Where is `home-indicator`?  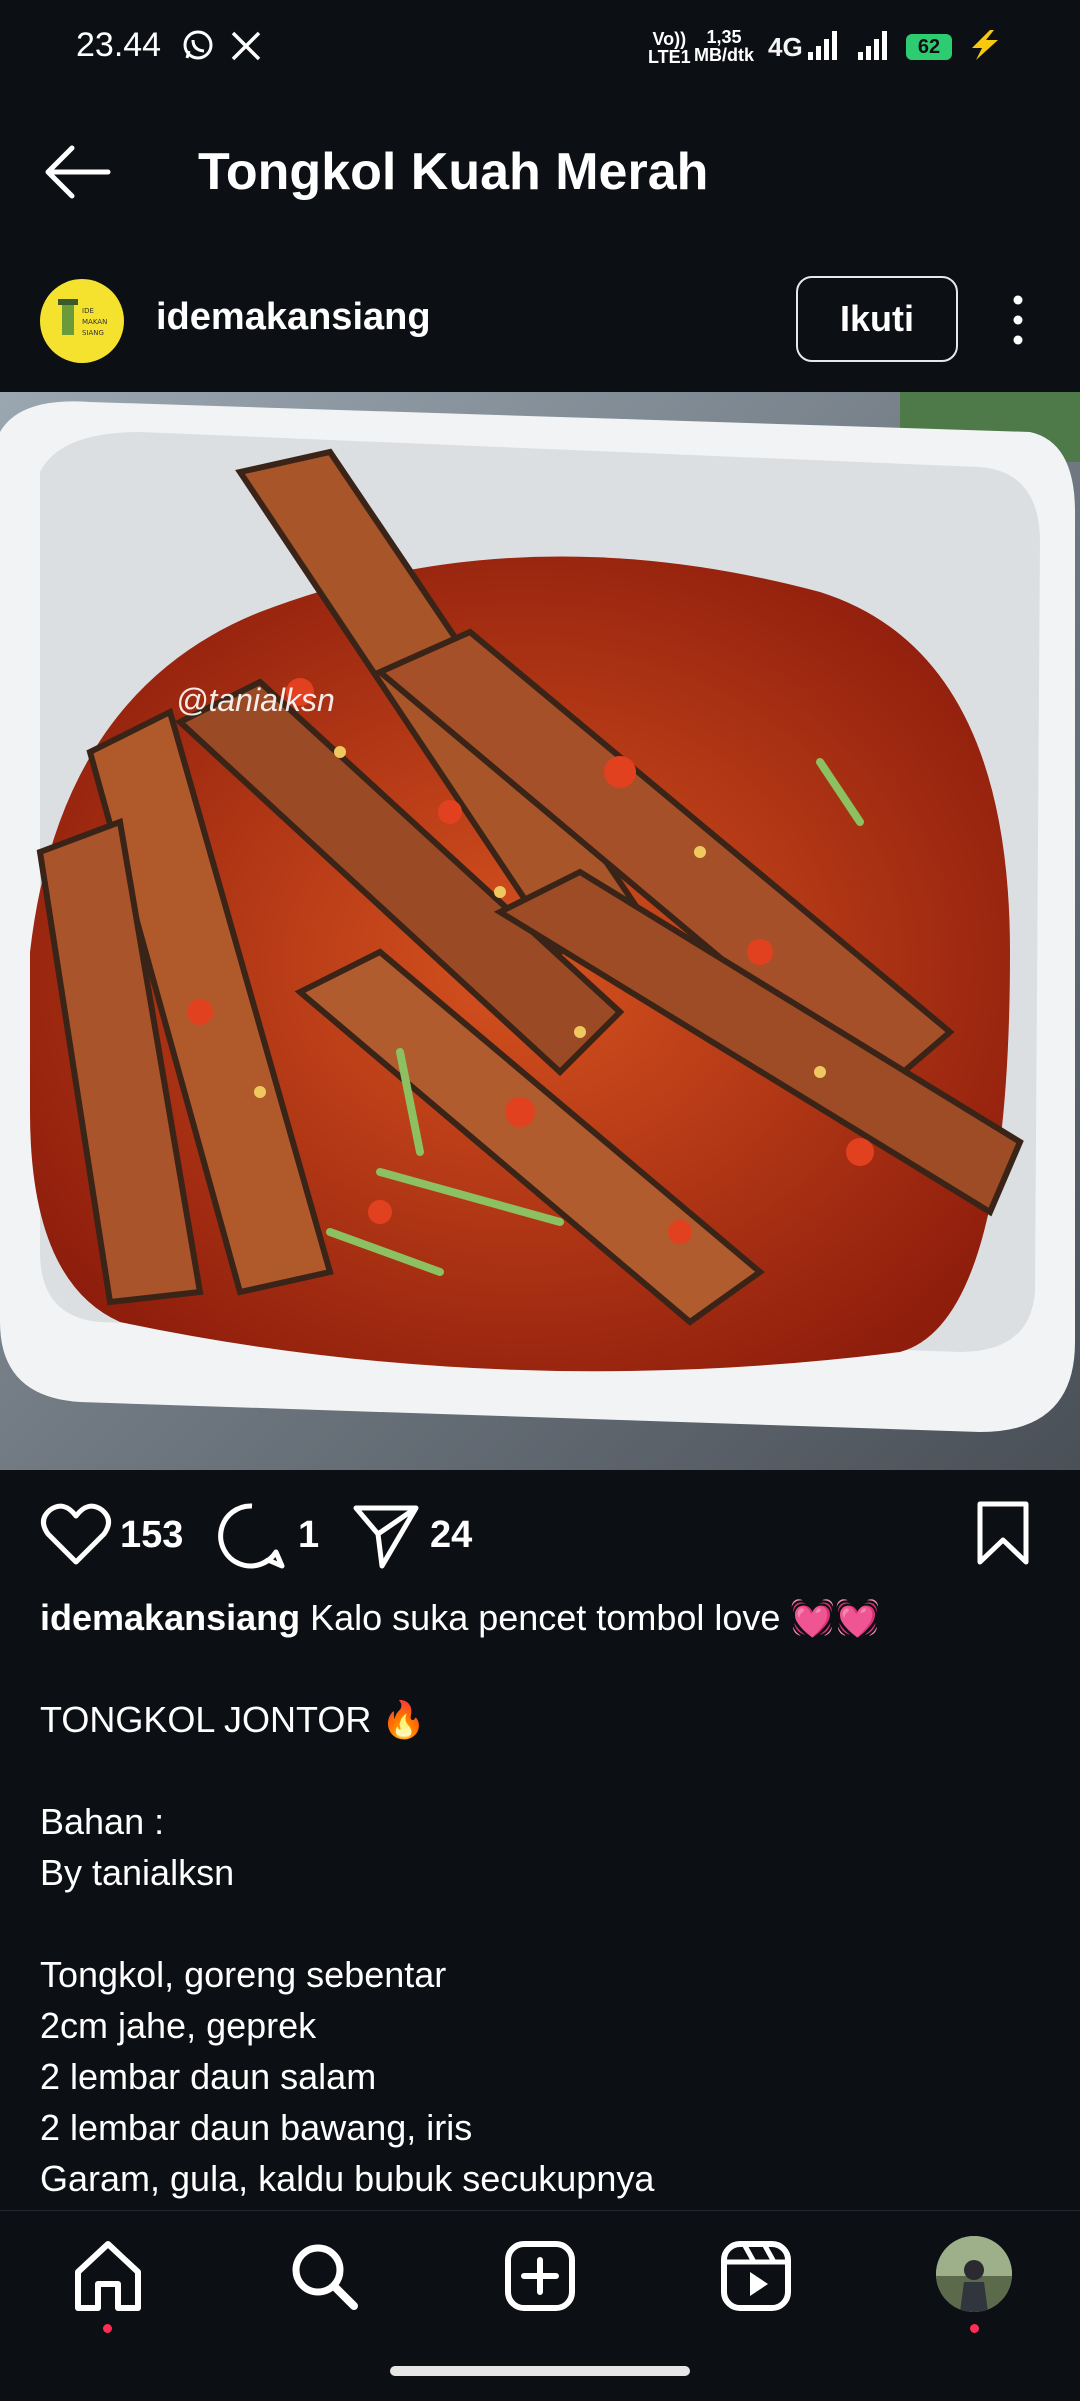 home-indicator is located at coordinates (540, 2371).